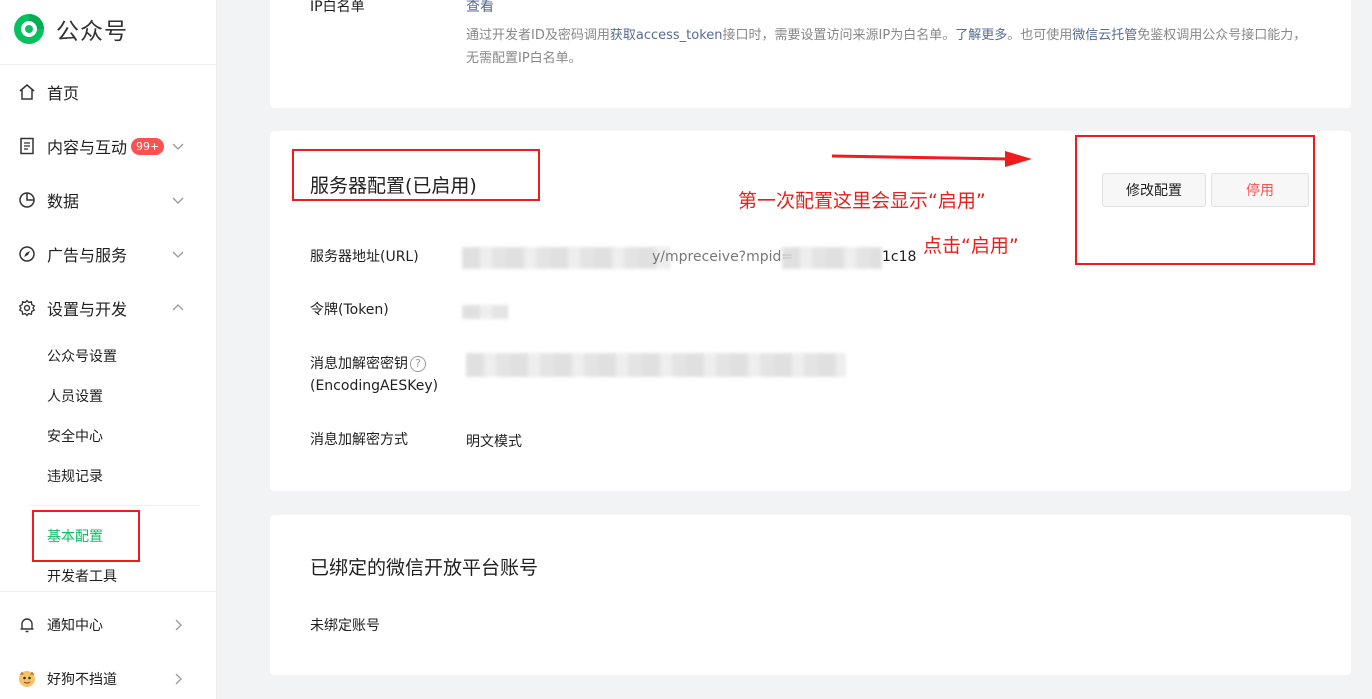 This screenshot has width=1372, height=699. I want to click on ip-whitelist-label: IP白名单, so click(337, 7).